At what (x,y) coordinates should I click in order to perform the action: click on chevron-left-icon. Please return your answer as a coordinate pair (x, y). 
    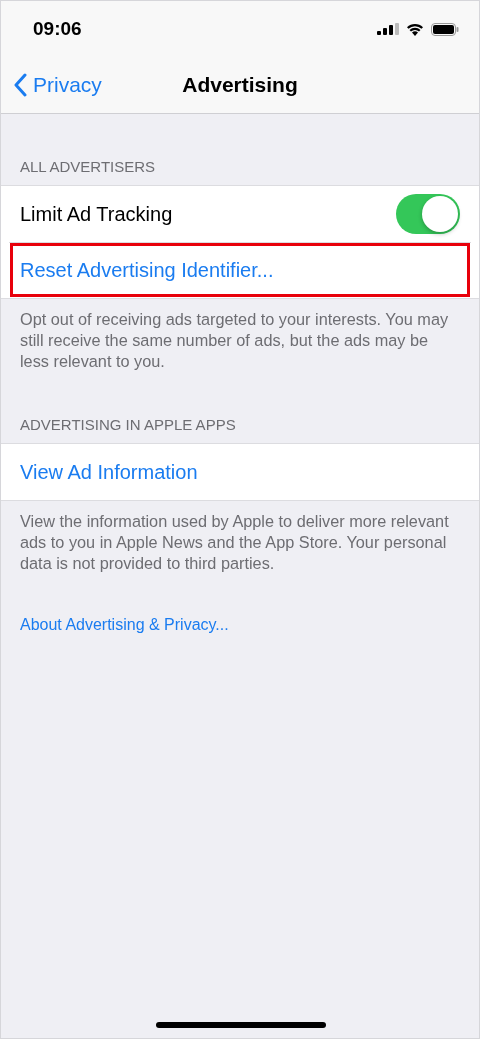
    Looking at the image, I should click on (20, 85).